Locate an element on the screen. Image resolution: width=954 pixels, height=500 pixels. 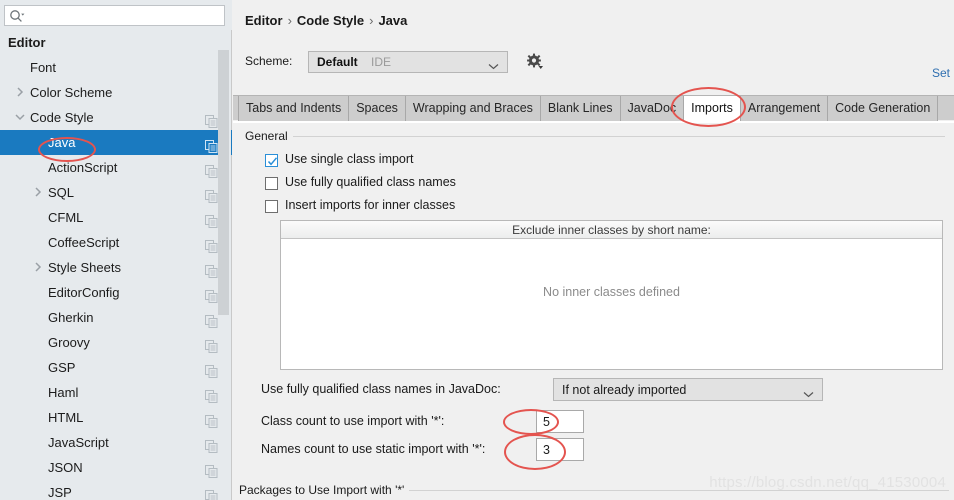
sidebar-item-label: ActionScript is located at coordinates (83, 167).